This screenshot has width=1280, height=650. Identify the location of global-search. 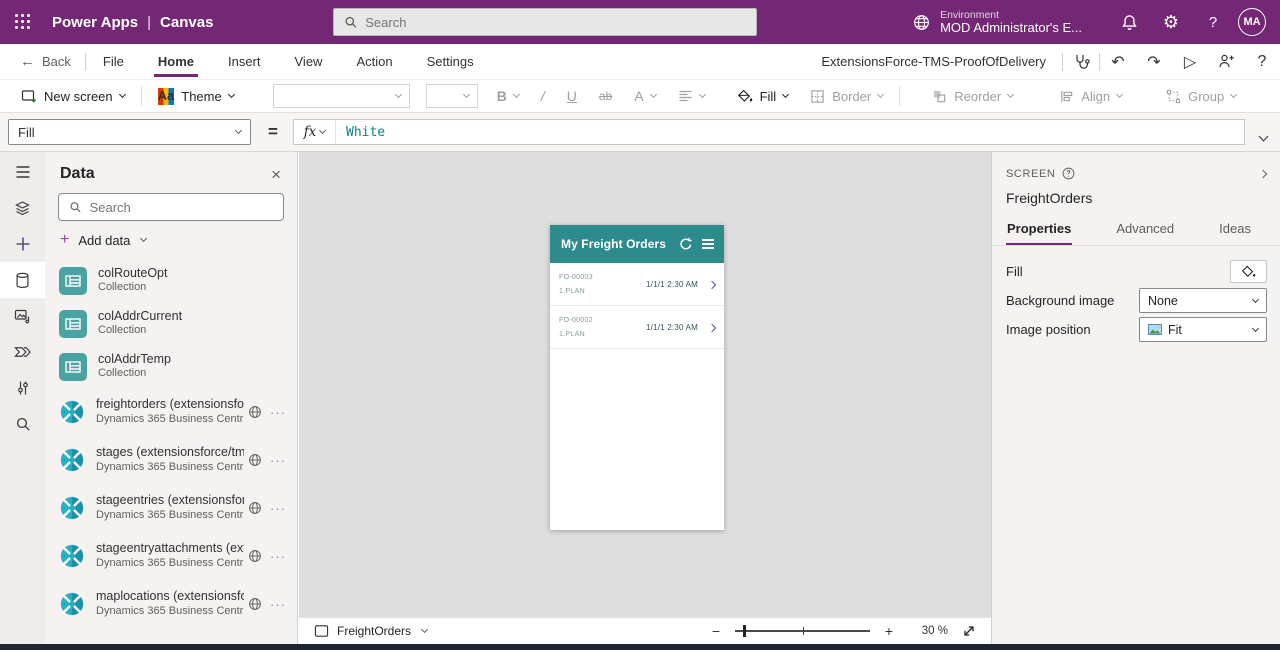
(545, 22).